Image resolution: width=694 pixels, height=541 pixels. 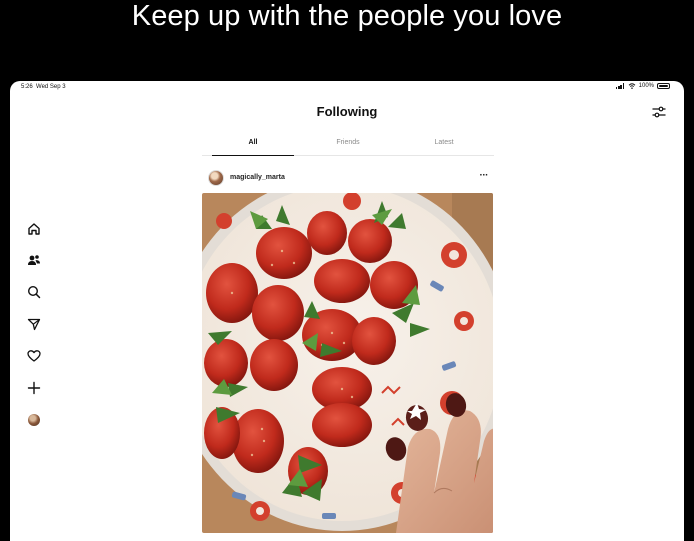 I want to click on headline: Keep up with the people you love, so click(x=347, y=16).